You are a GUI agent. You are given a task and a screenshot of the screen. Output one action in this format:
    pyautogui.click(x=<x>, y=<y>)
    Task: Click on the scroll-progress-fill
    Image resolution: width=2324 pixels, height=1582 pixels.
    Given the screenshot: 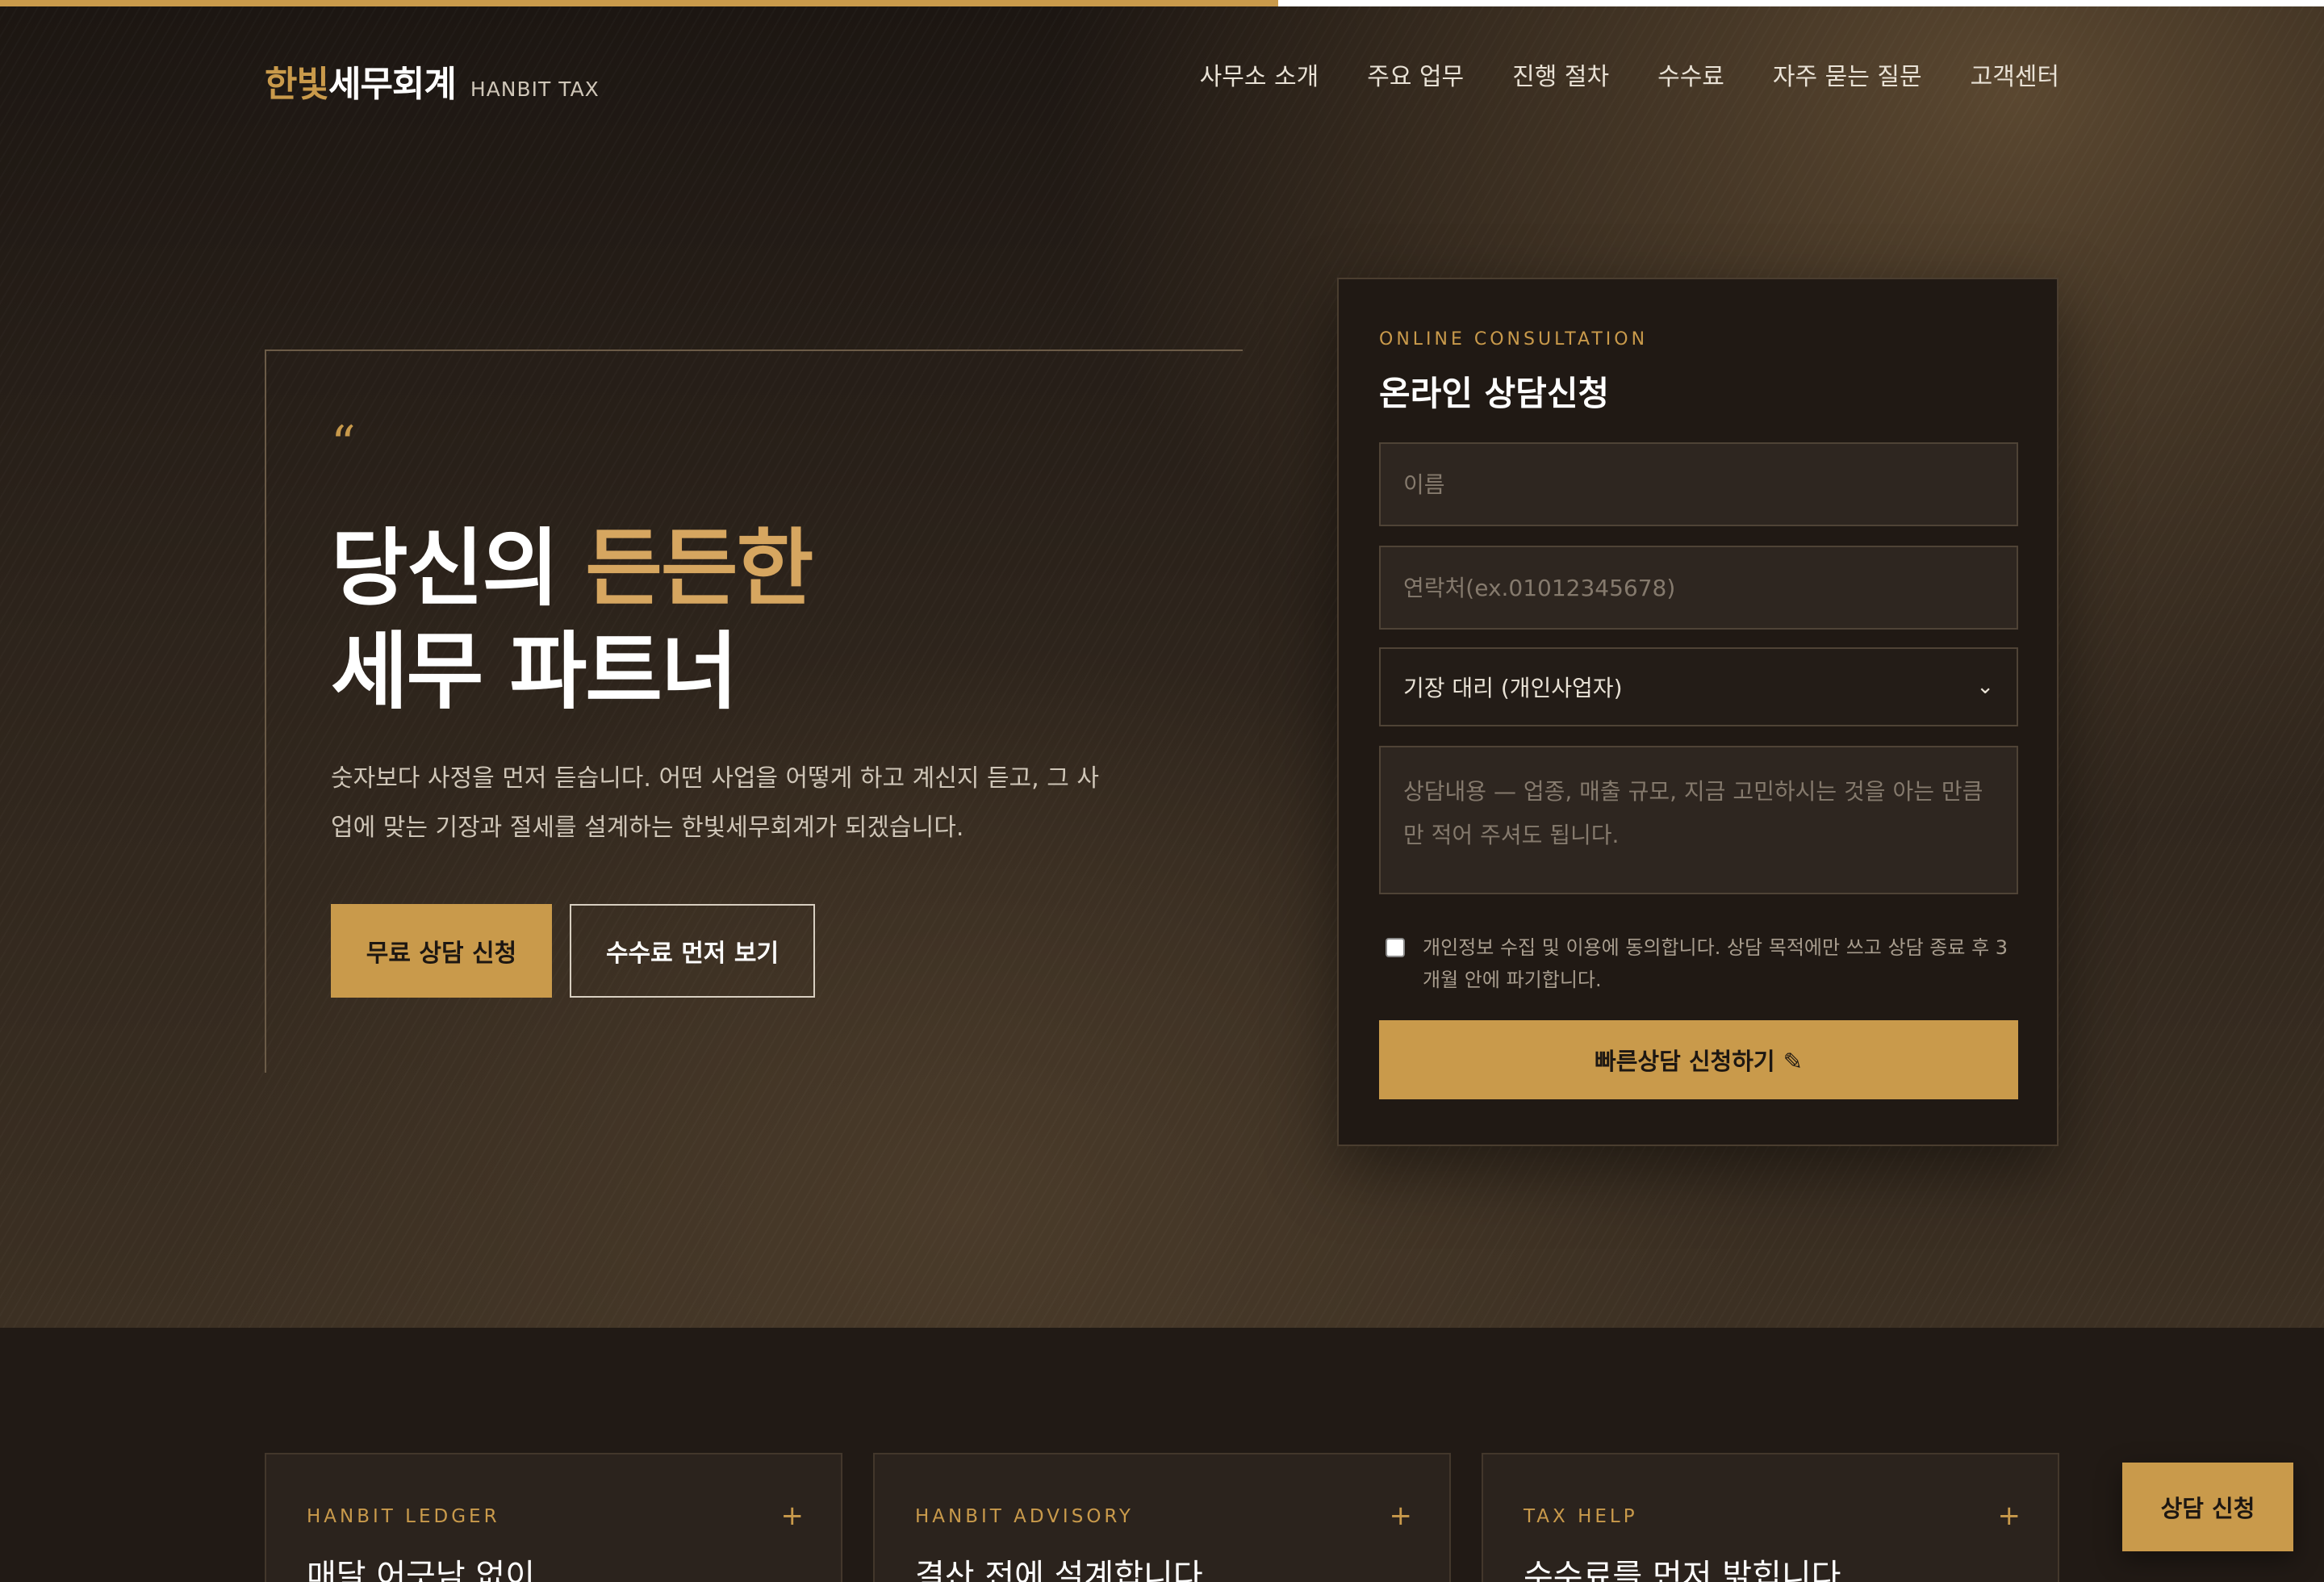 What is the action you would take?
    pyautogui.click(x=639, y=3)
    